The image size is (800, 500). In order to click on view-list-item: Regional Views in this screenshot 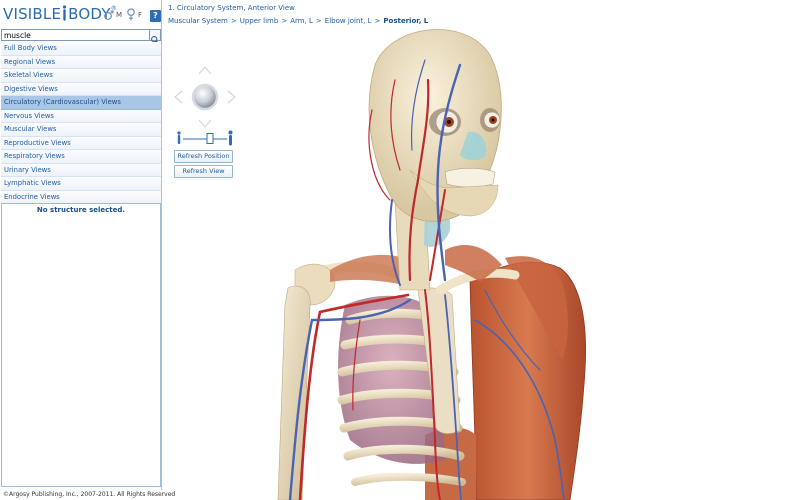, I will do `click(81, 62)`.